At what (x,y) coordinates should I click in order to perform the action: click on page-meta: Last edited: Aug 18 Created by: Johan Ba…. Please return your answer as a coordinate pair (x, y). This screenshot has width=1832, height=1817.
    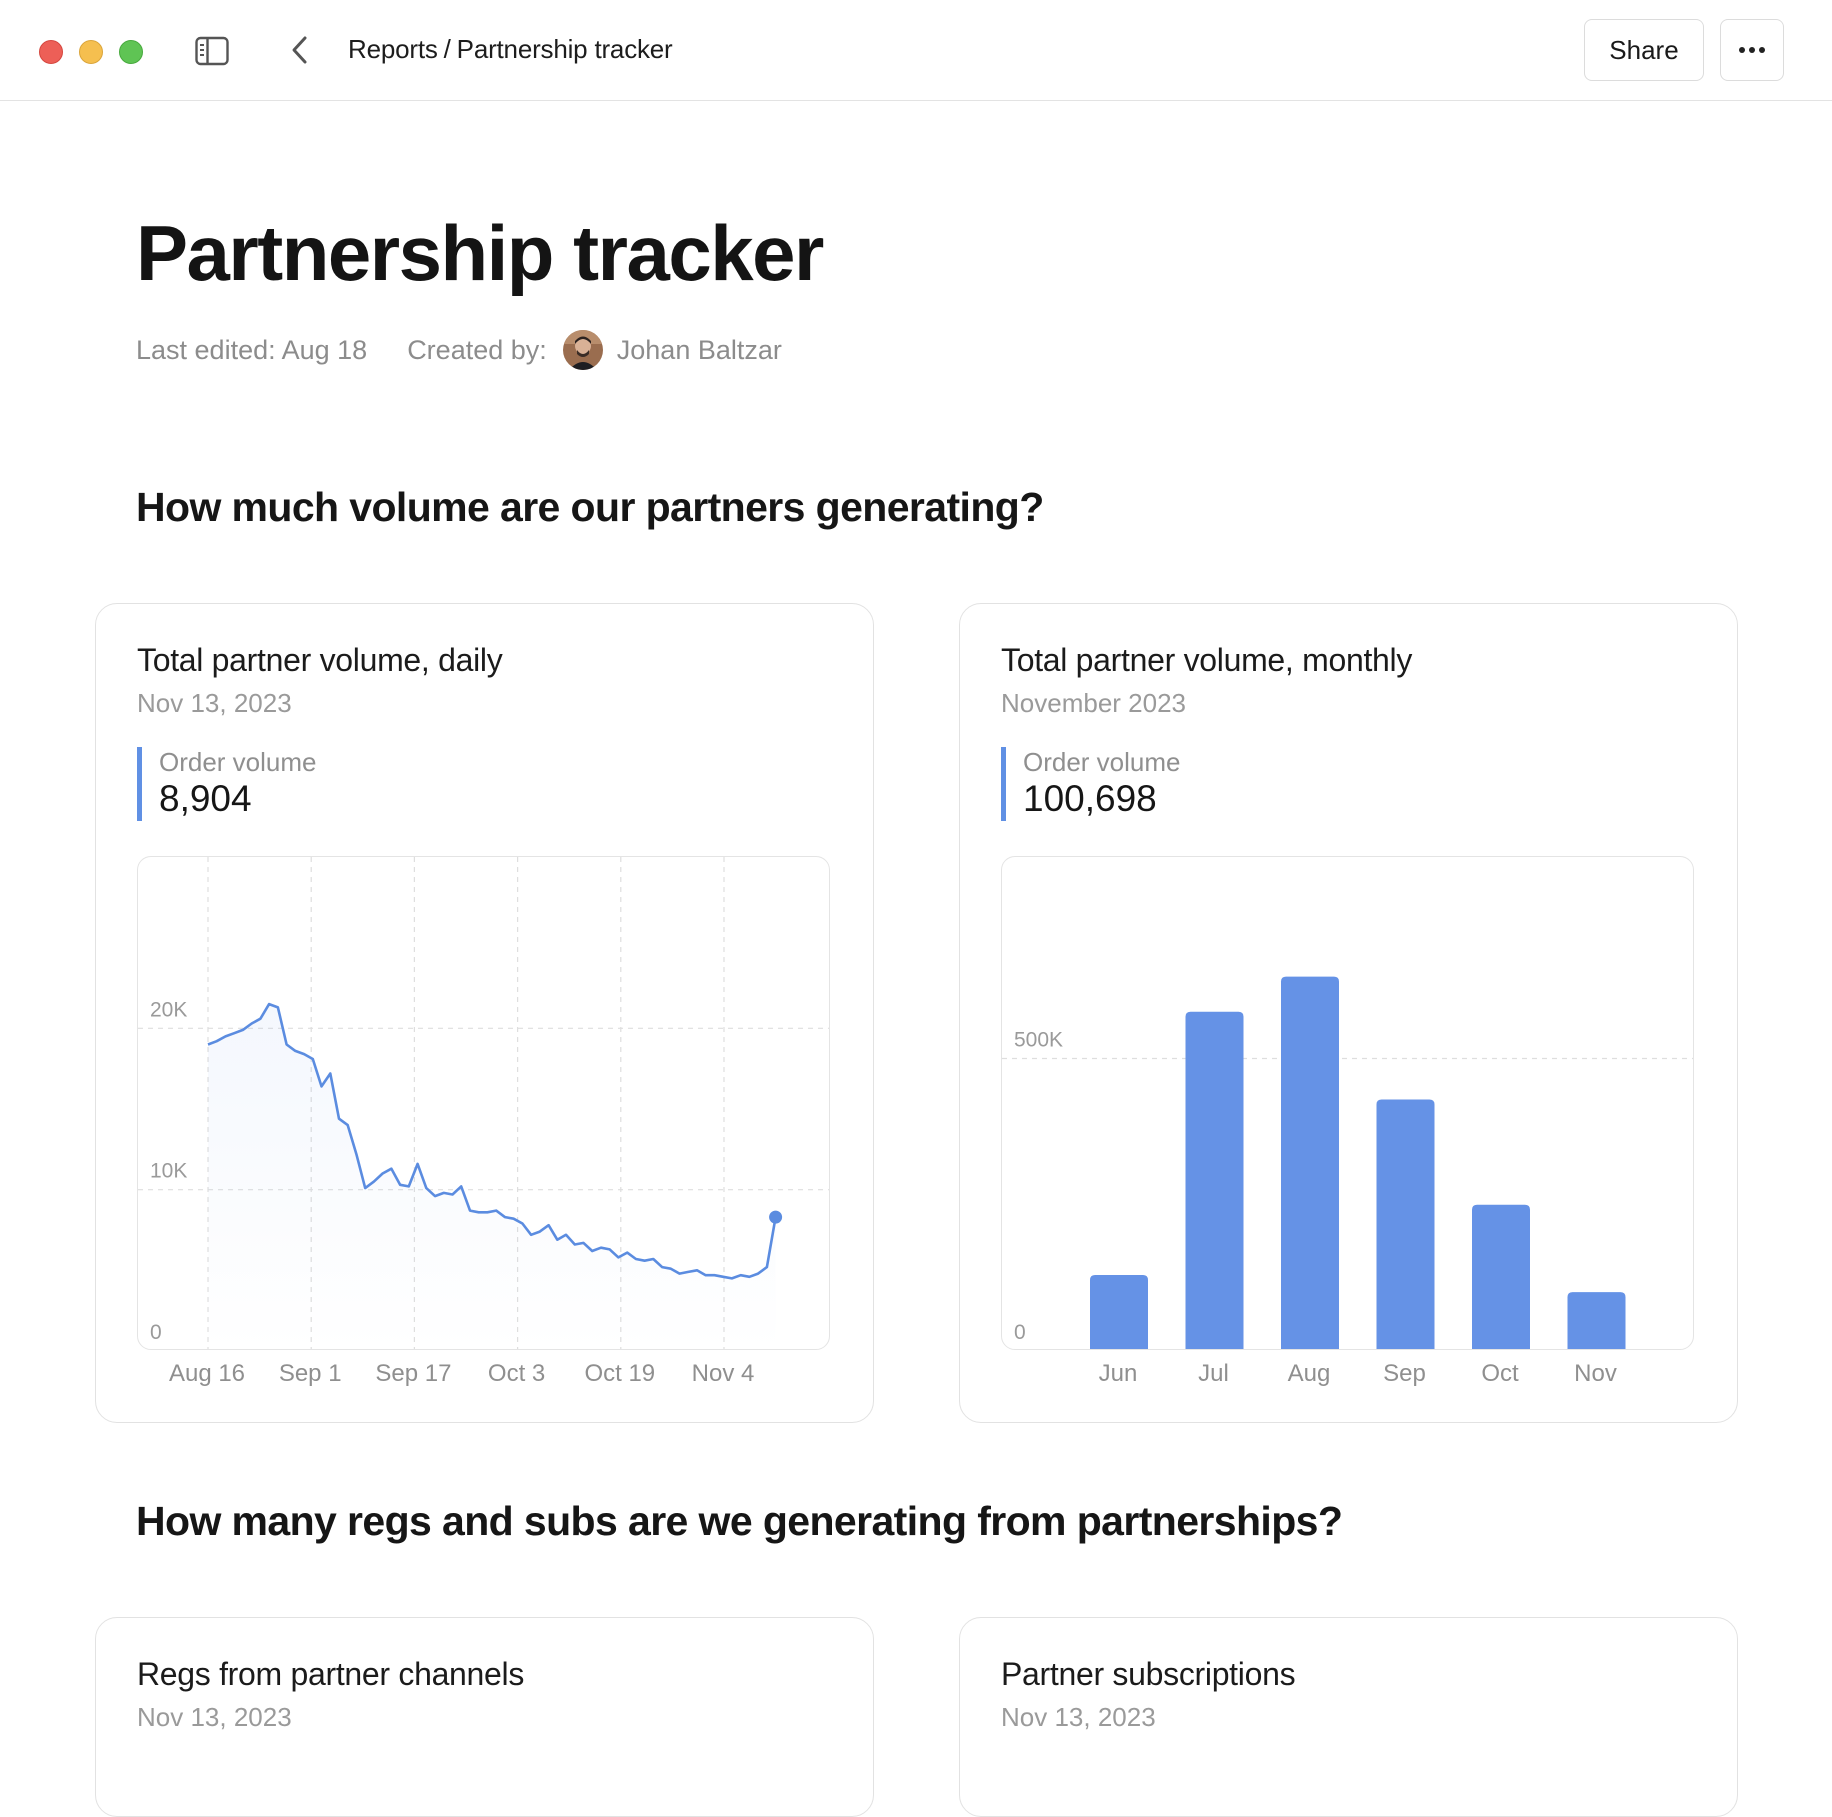
    Looking at the image, I should click on (459, 350).